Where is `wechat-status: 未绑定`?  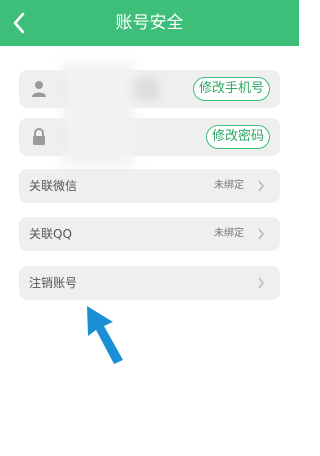 wechat-status: 未绑定 is located at coordinates (229, 185).